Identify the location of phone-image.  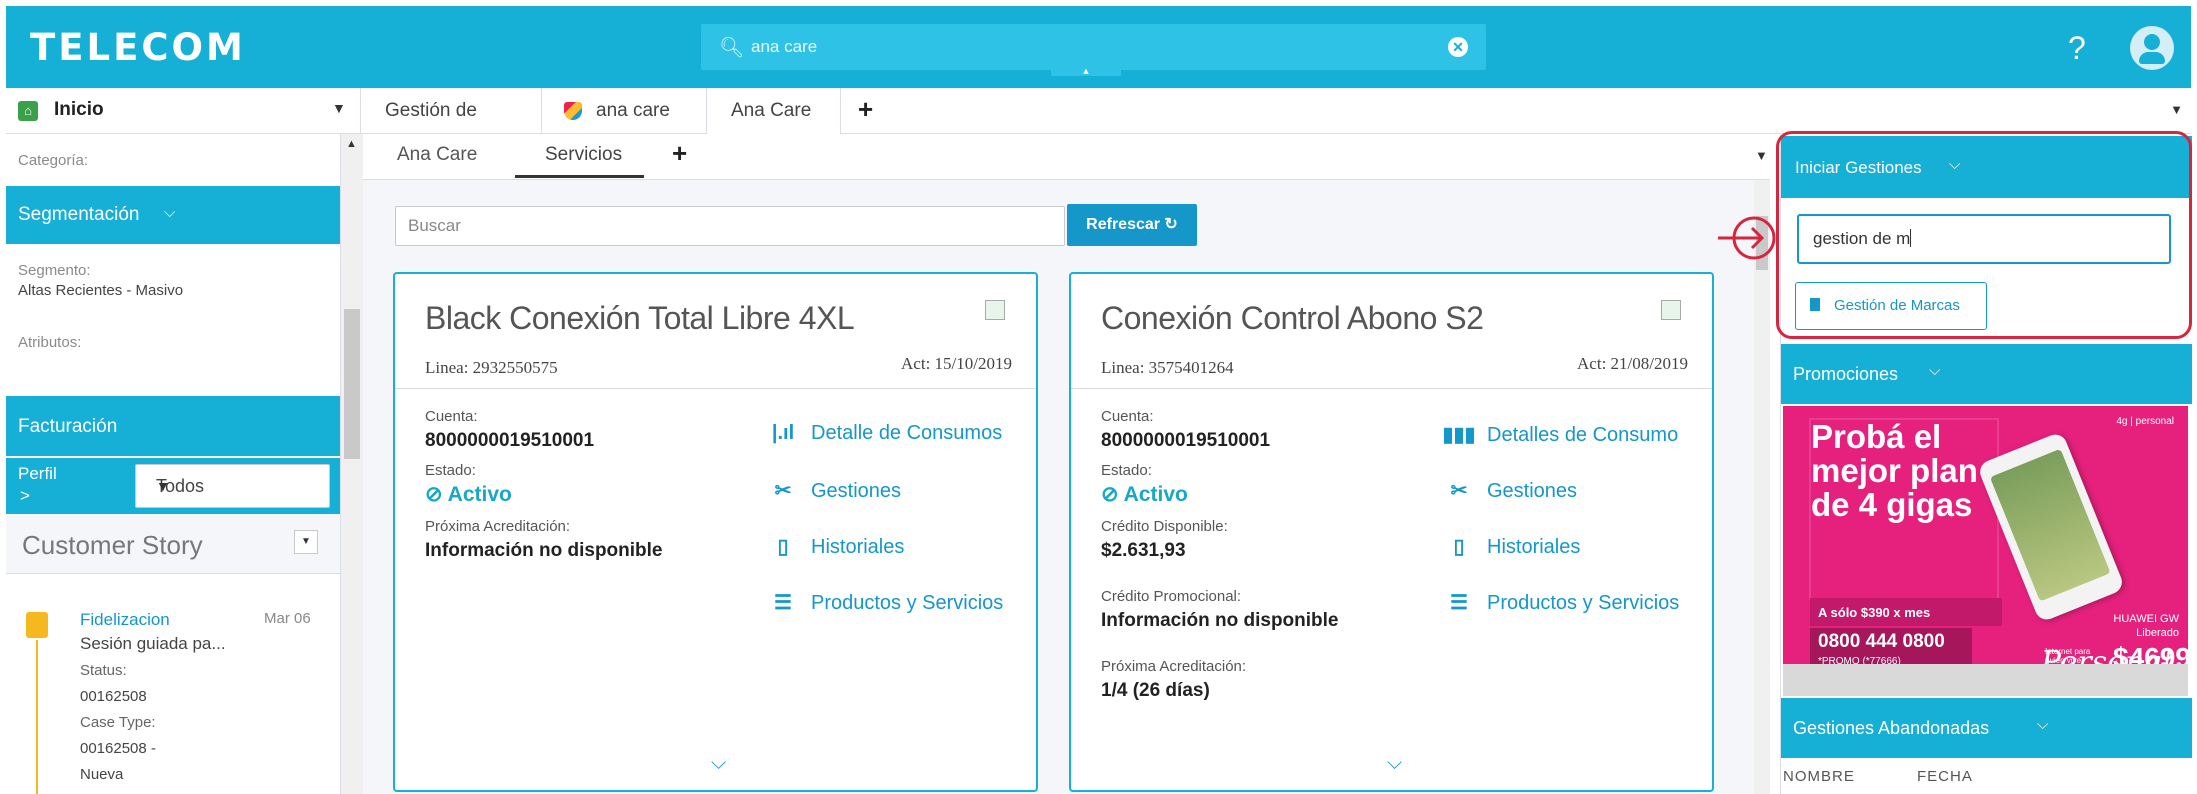
(2051, 527).